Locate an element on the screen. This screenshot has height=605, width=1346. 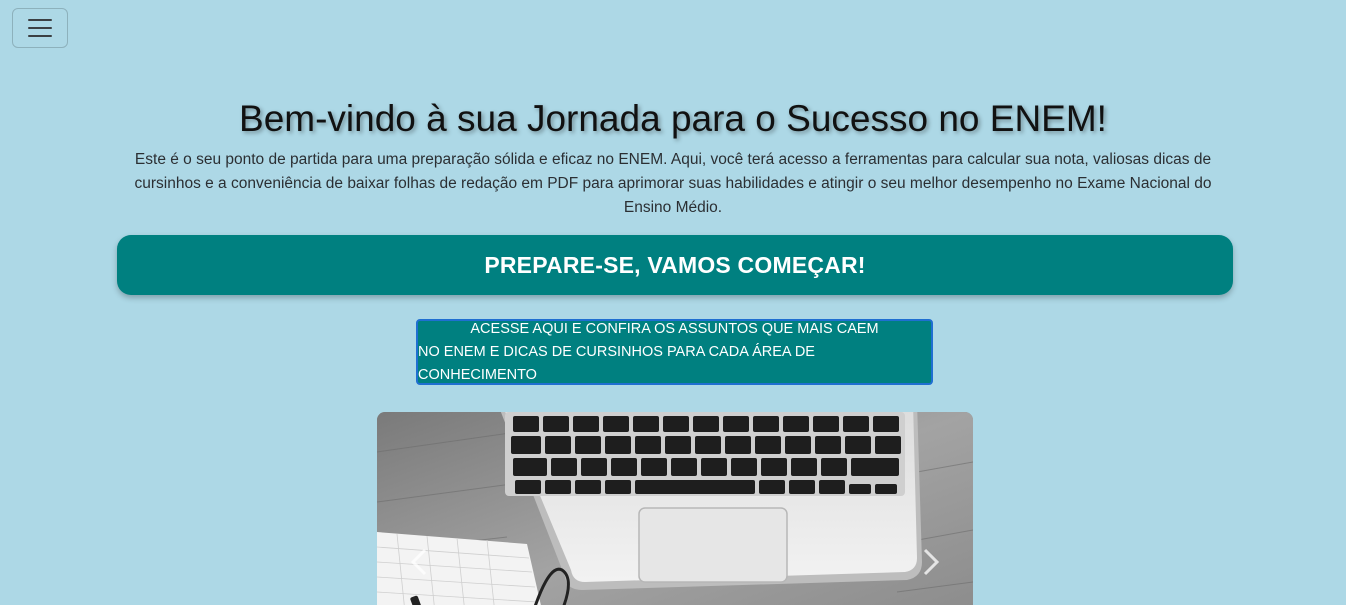
carousel-laptop-image is located at coordinates (675, 508).